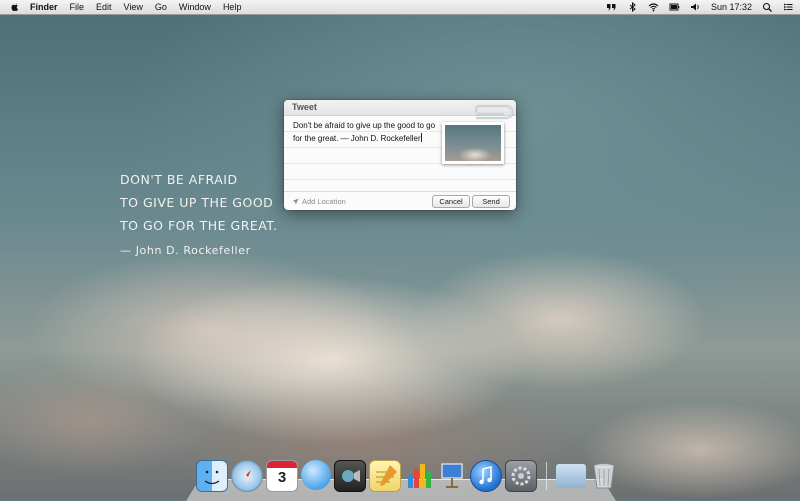 The width and height of the screenshot is (800, 501). I want to click on image-attachment, so click(473, 143).